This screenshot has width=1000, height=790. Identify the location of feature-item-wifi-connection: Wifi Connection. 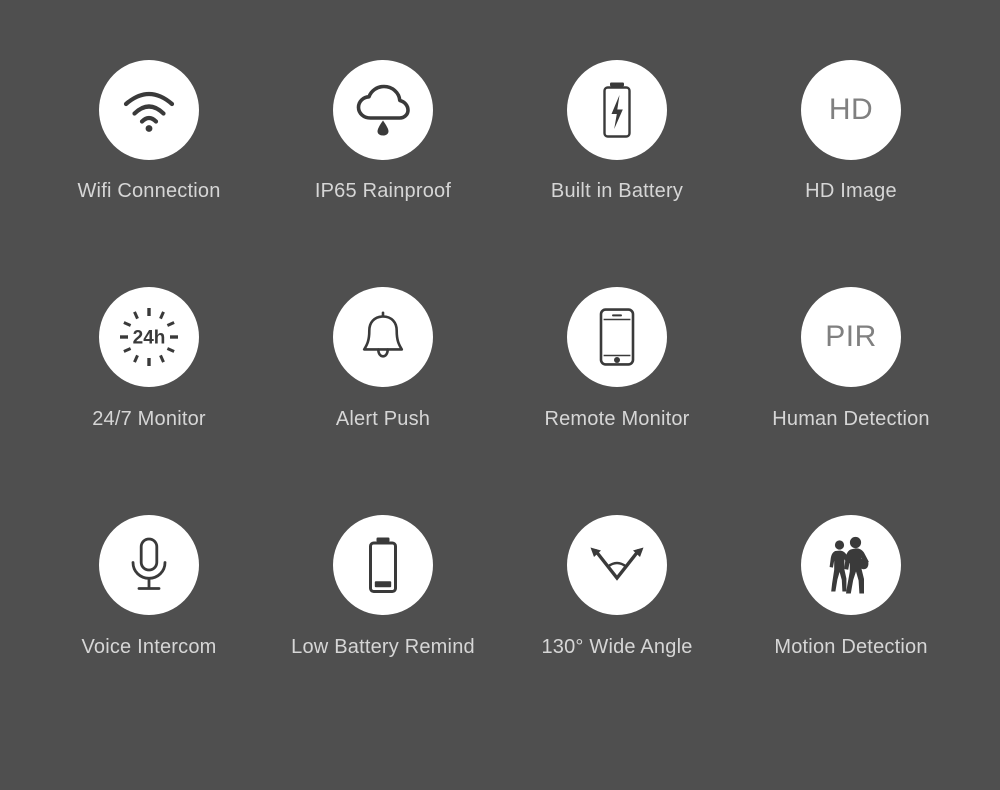
(149, 125).